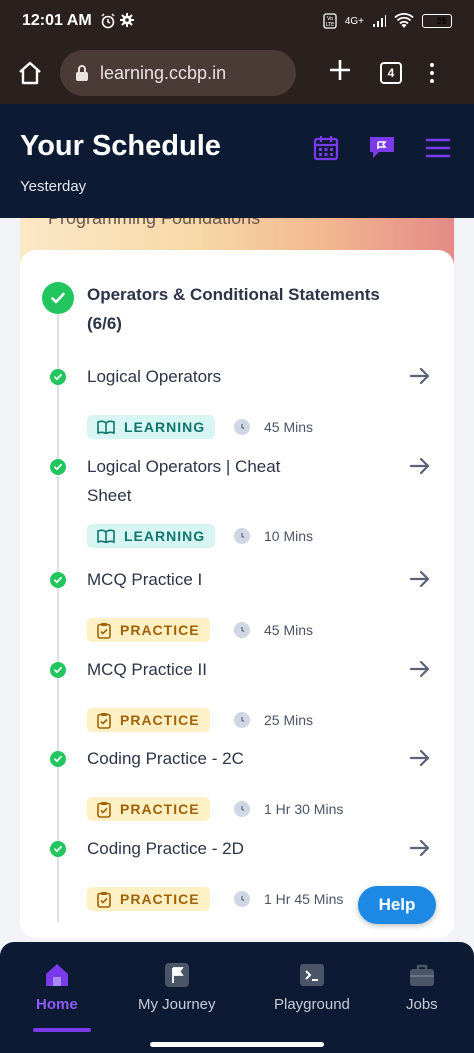 Image resolution: width=474 pixels, height=1053 pixels. I want to click on item-title: Coding Practice - 2C, so click(207, 758).